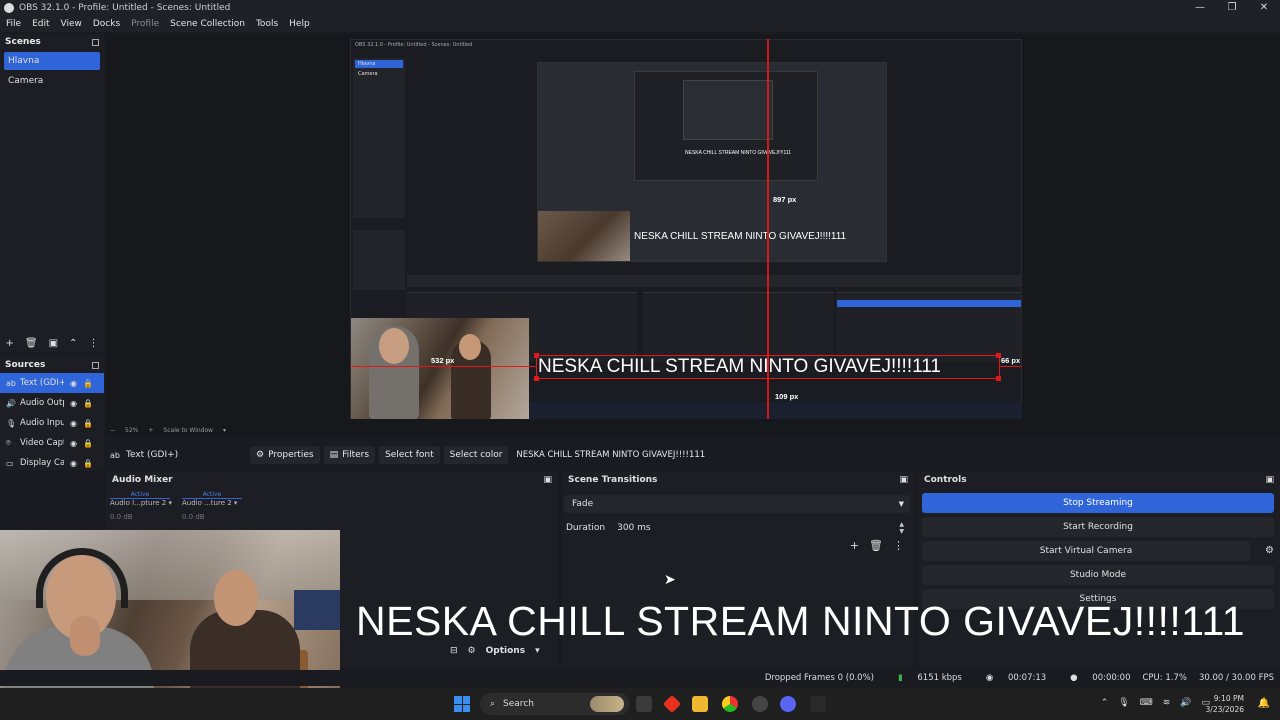 This screenshot has height=720, width=1280. I want to click on nested-transitions, so click(738, 327).